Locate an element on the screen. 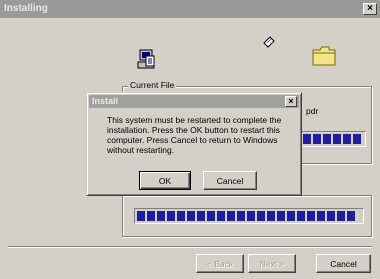 This screenshot has width=380, height=279. ok-button: OK is located at coordinates (165, 180).